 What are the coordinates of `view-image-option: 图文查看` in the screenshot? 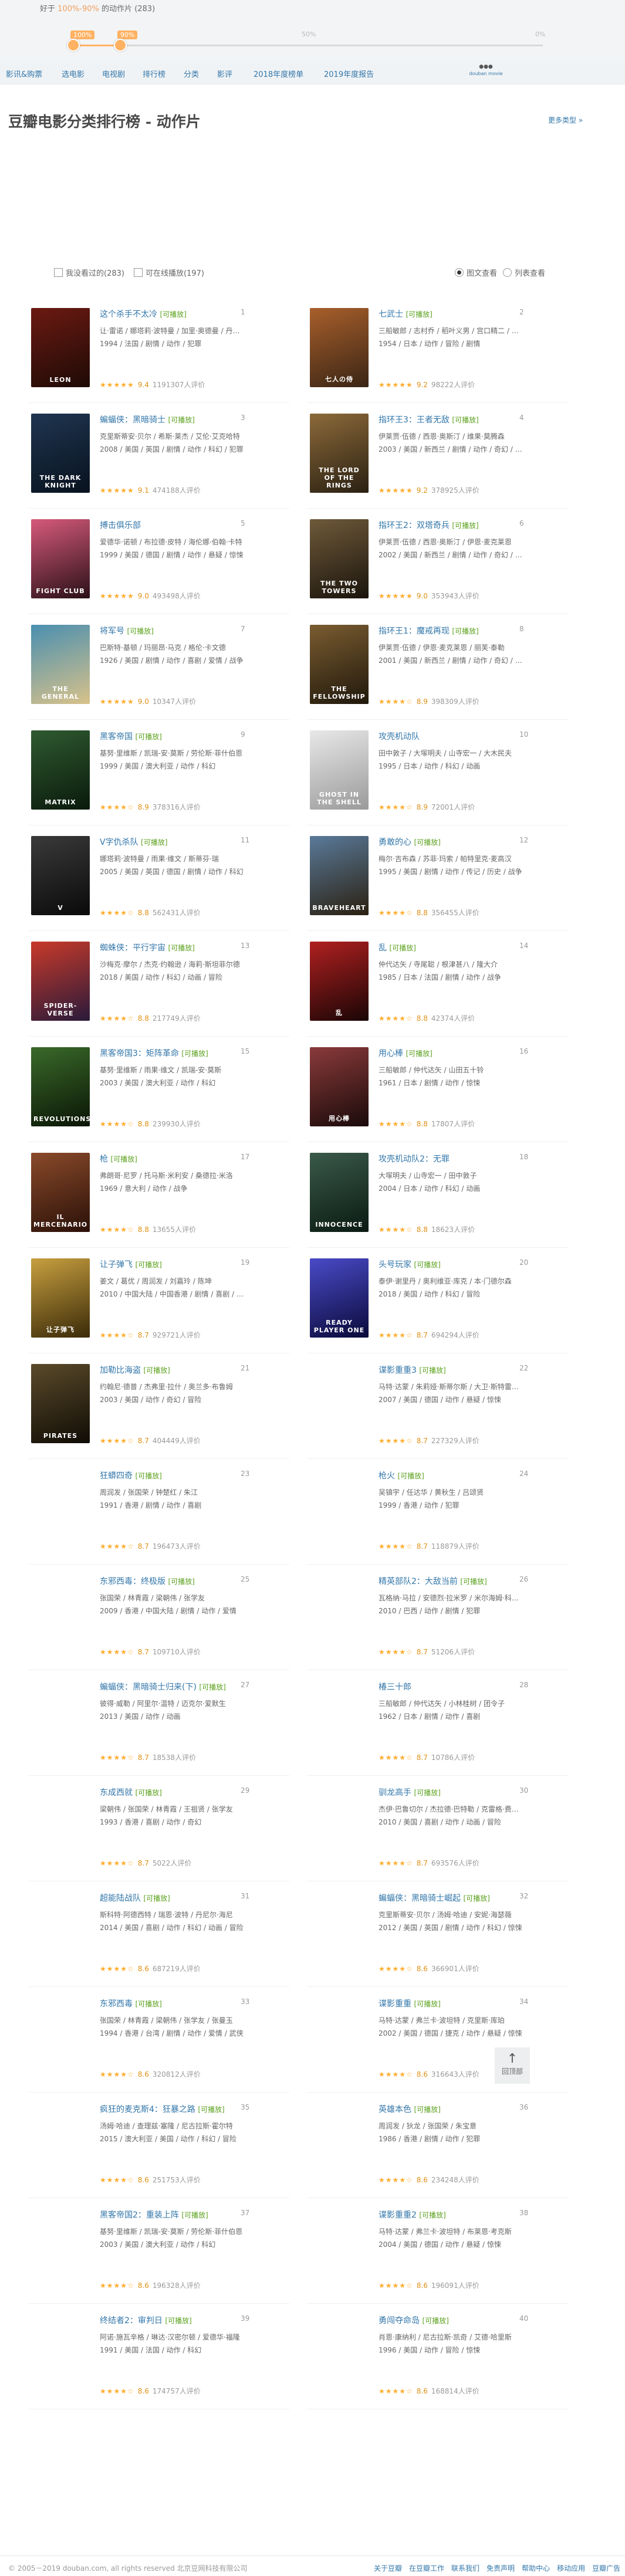 It's located at (476, 272).